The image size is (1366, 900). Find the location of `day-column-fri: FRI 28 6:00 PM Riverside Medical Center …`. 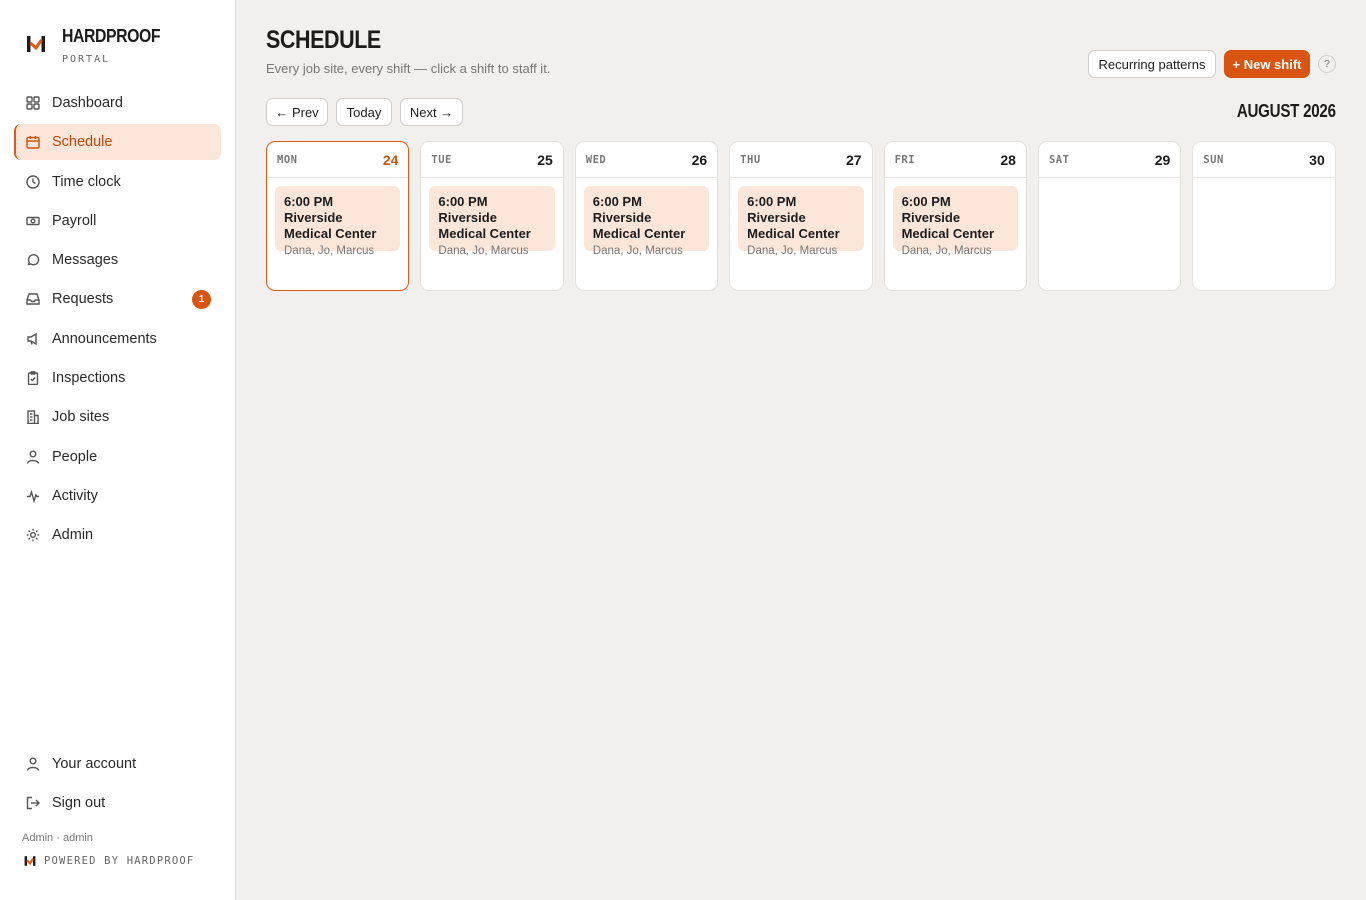

day-column-fri: FRI 28 6:00 PM Riverside Medical Center … is located at coordinates (955, 216).